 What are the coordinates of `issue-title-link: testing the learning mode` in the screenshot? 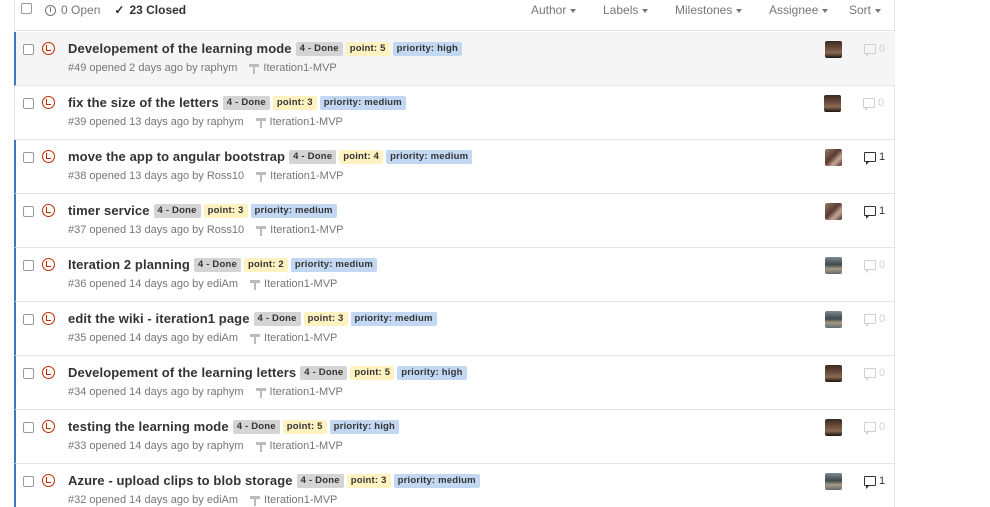 It's located at (148, 426).